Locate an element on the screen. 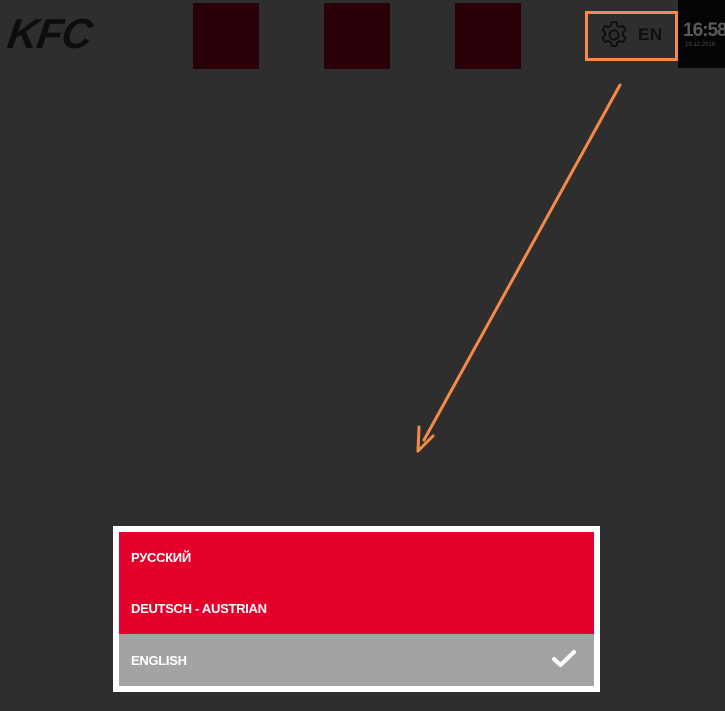  language-option-russian: РУССКИЙ is located at coordinates (356, 557).